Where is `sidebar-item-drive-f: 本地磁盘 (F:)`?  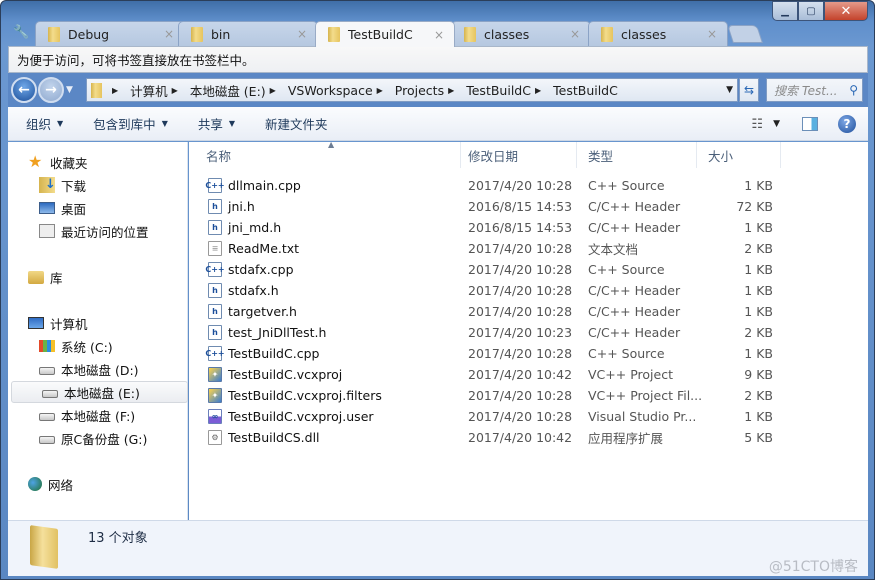
sidebar-item-drive-f: 本地磁盘 (F:) is located at coordinates (87, 415).